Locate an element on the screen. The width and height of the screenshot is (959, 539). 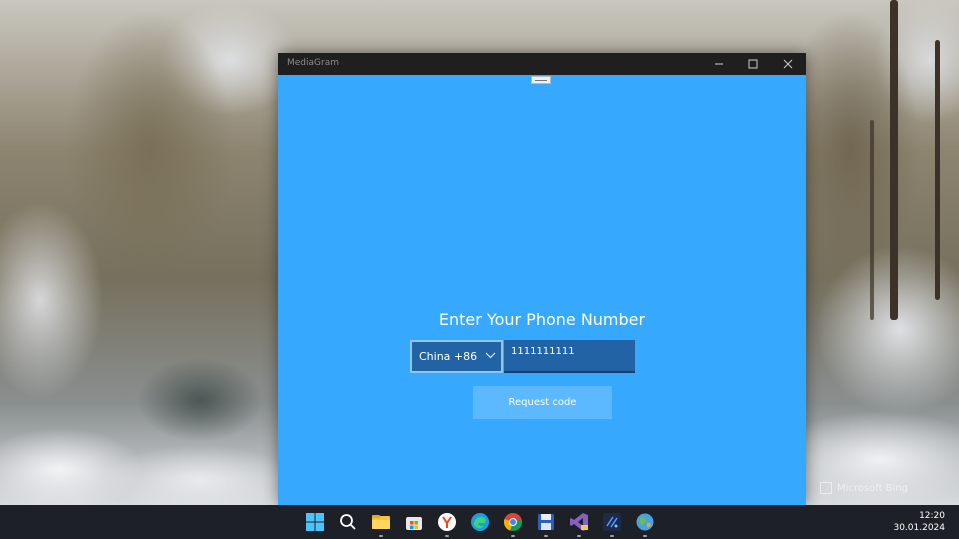
maximize-button is located at coordinates (753, 64).